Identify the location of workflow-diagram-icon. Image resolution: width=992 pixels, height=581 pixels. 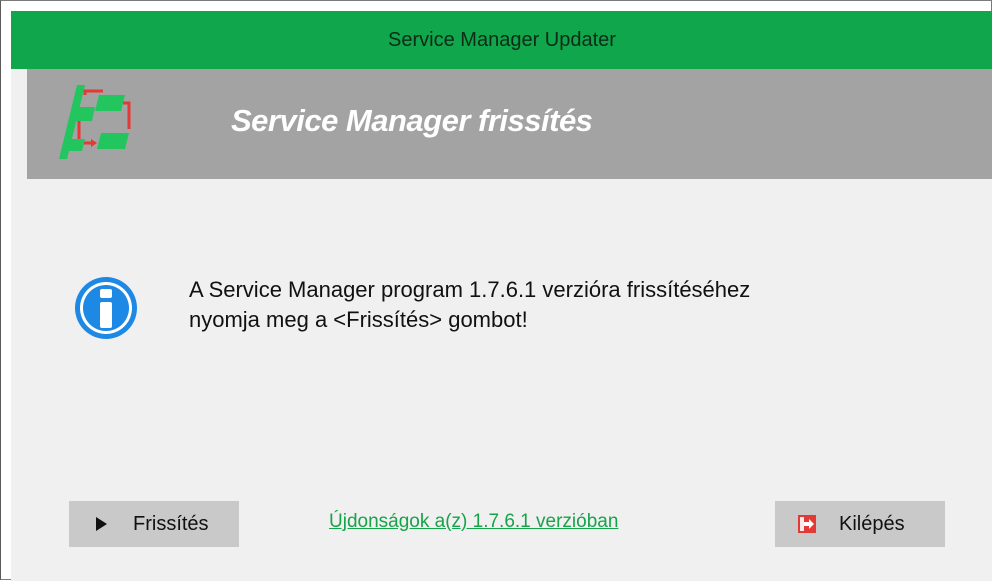
(95, 122).